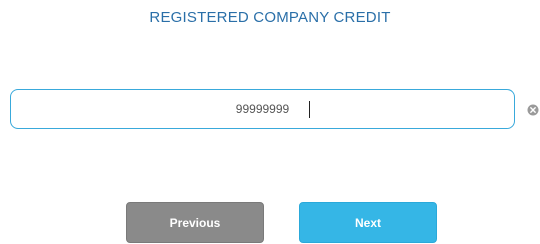  Describe the element at coordinates (309, 109) in the screenshot. I see `text-caret` at that location.